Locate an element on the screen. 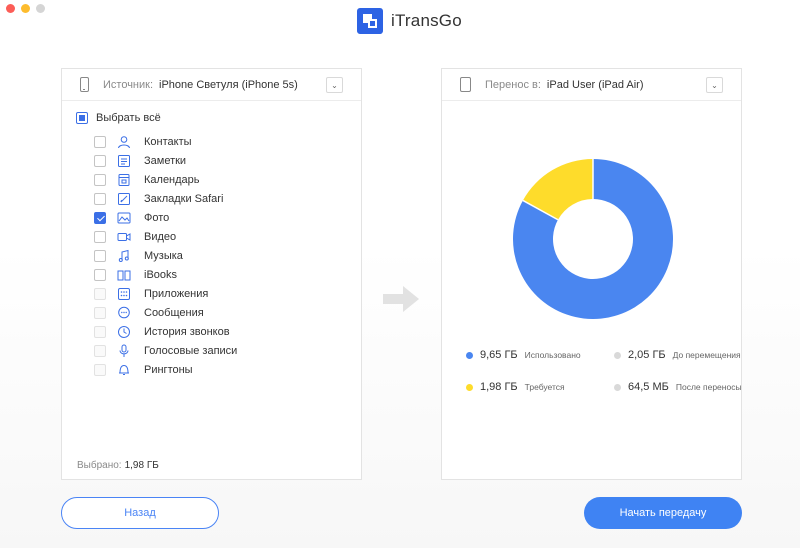  data-type-item: Рингтоны is located at coordinates (165, 369).